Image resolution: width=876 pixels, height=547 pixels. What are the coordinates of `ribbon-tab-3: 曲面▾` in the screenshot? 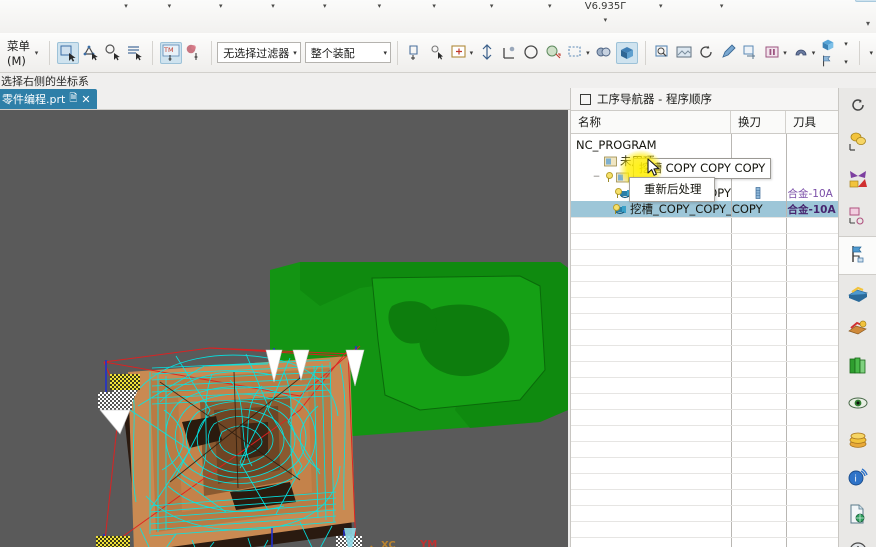 It's located at (126, 5).